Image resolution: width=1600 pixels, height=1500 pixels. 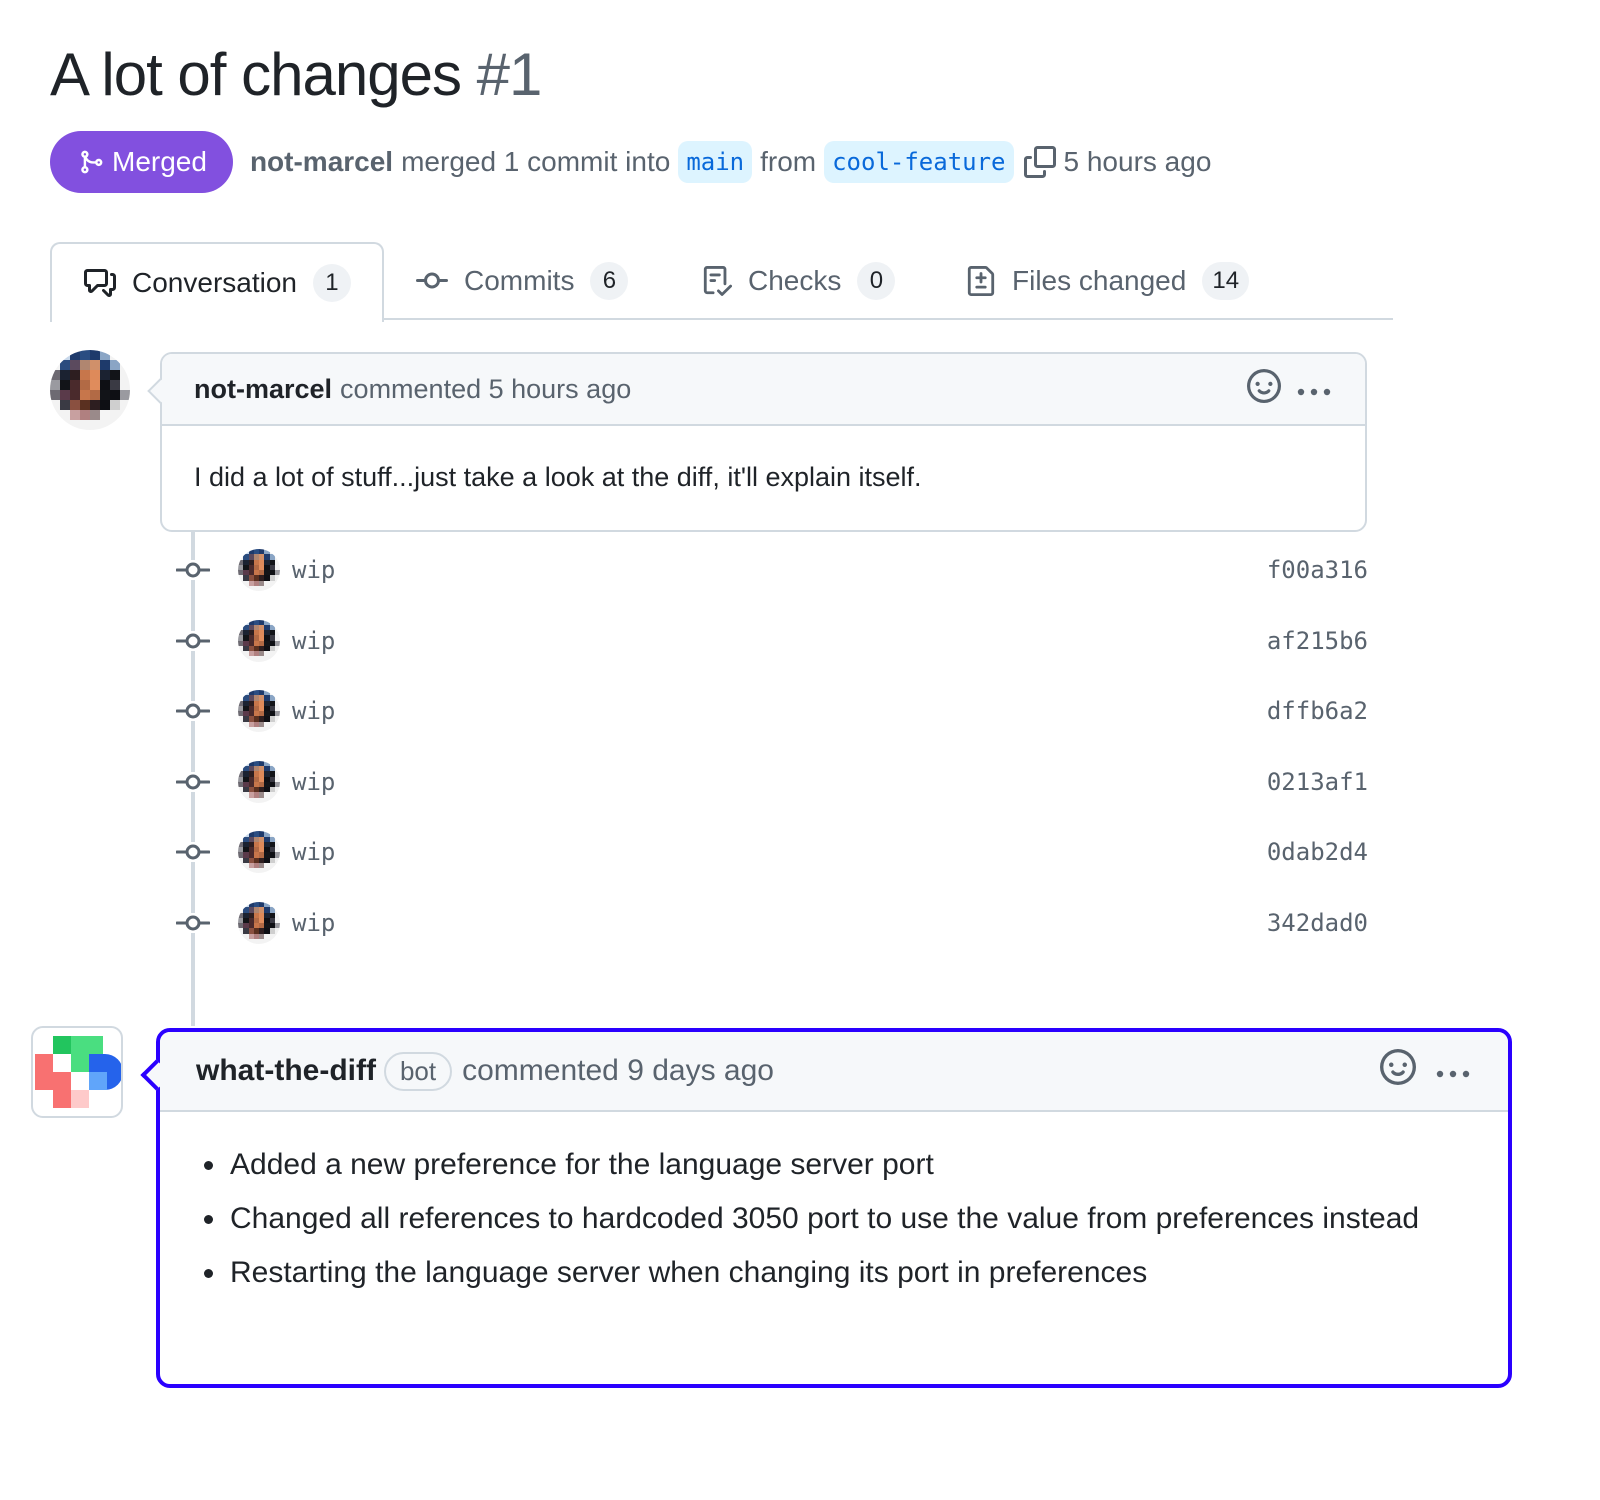 I want to click on tab-commits-count: 6, so click(x=609, y=281).